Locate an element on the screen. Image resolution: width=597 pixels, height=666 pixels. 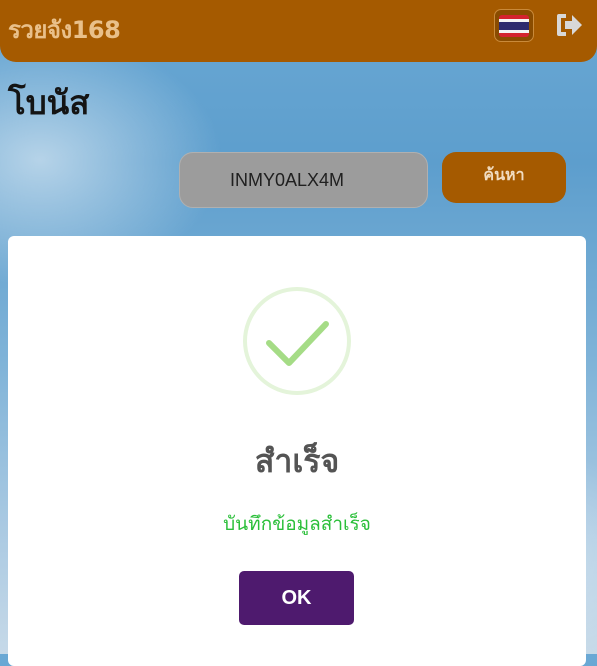
dialog-message: บันทึกข้อมูลสำเร็จ is located at coordinates (297, 524).